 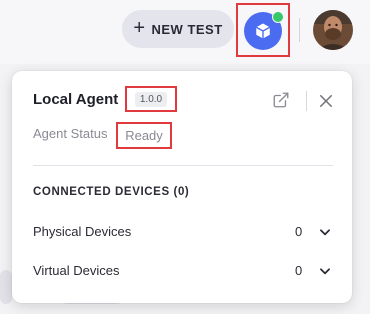 I want to click on user-avatar, so click(x=333, y=30).